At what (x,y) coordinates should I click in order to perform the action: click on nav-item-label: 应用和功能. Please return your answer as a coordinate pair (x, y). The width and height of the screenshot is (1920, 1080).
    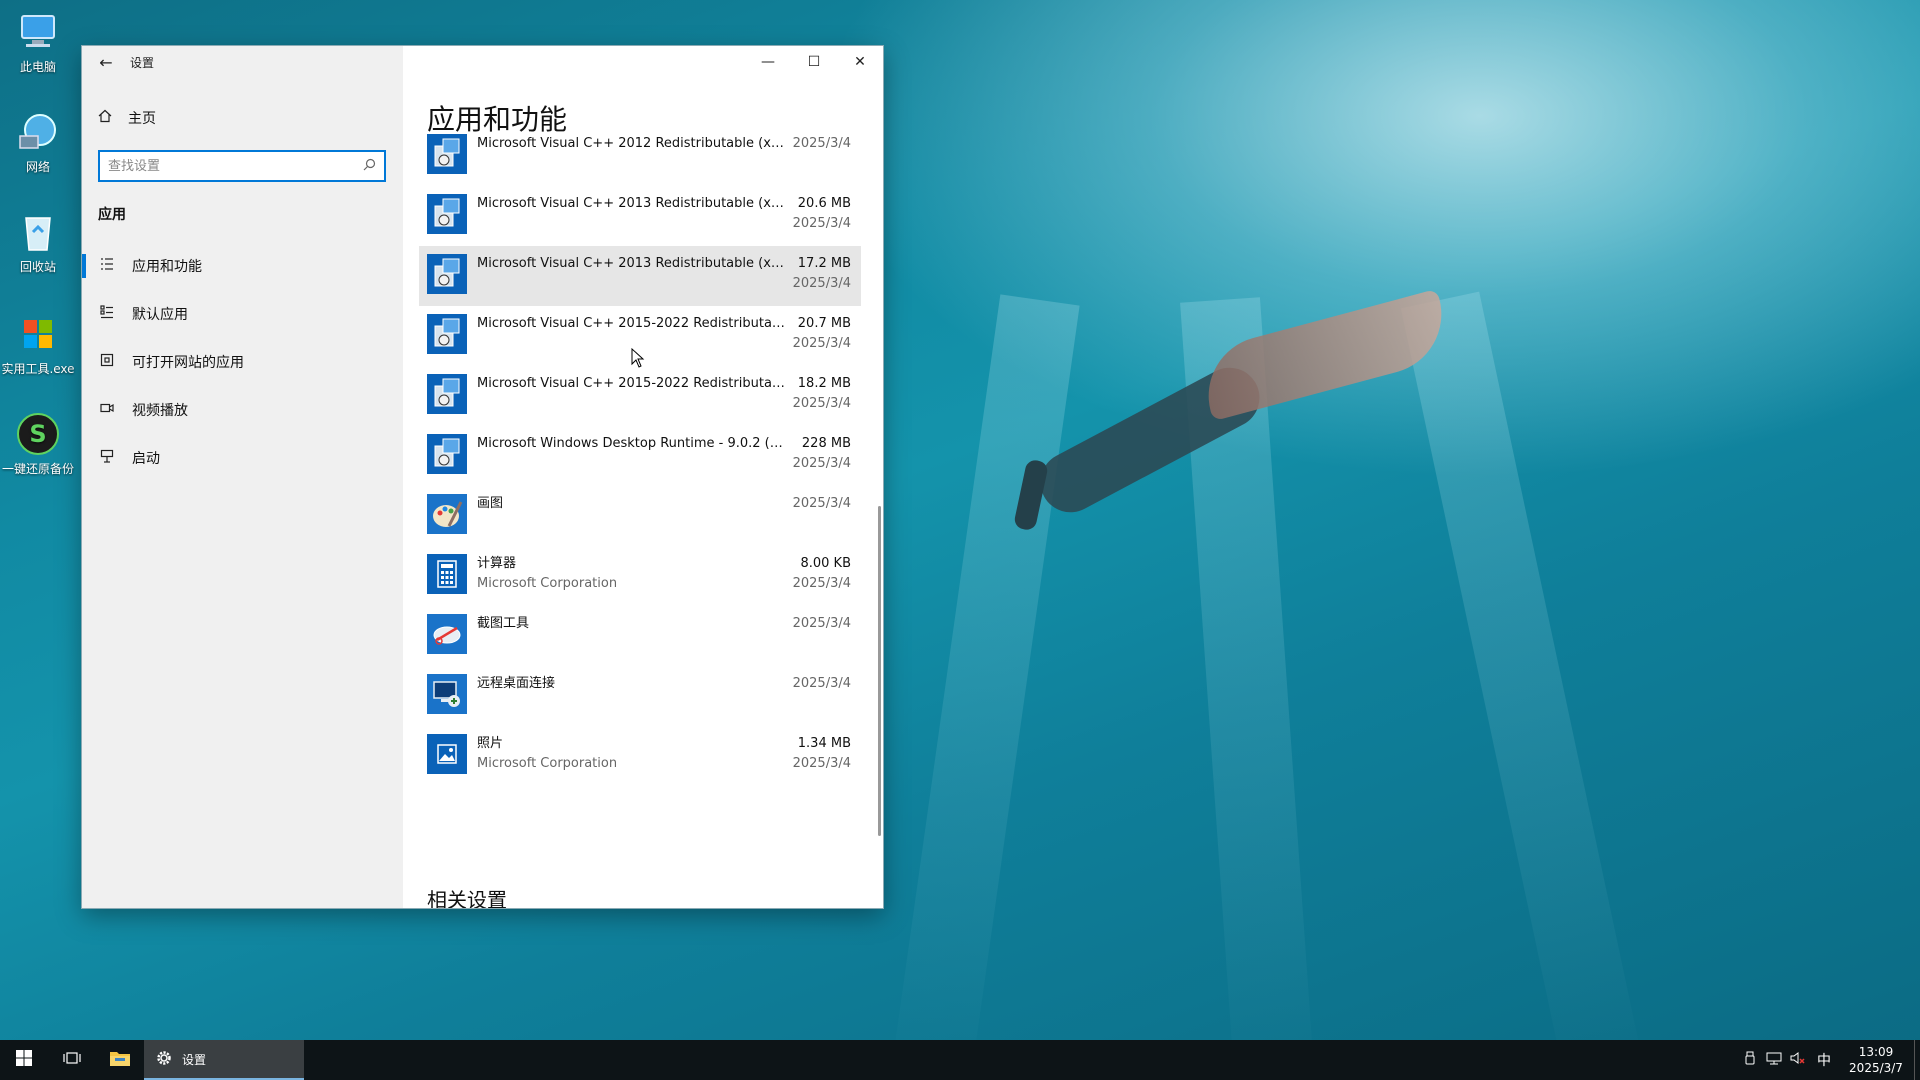
    Looking at the image, I should click on (167, 267).